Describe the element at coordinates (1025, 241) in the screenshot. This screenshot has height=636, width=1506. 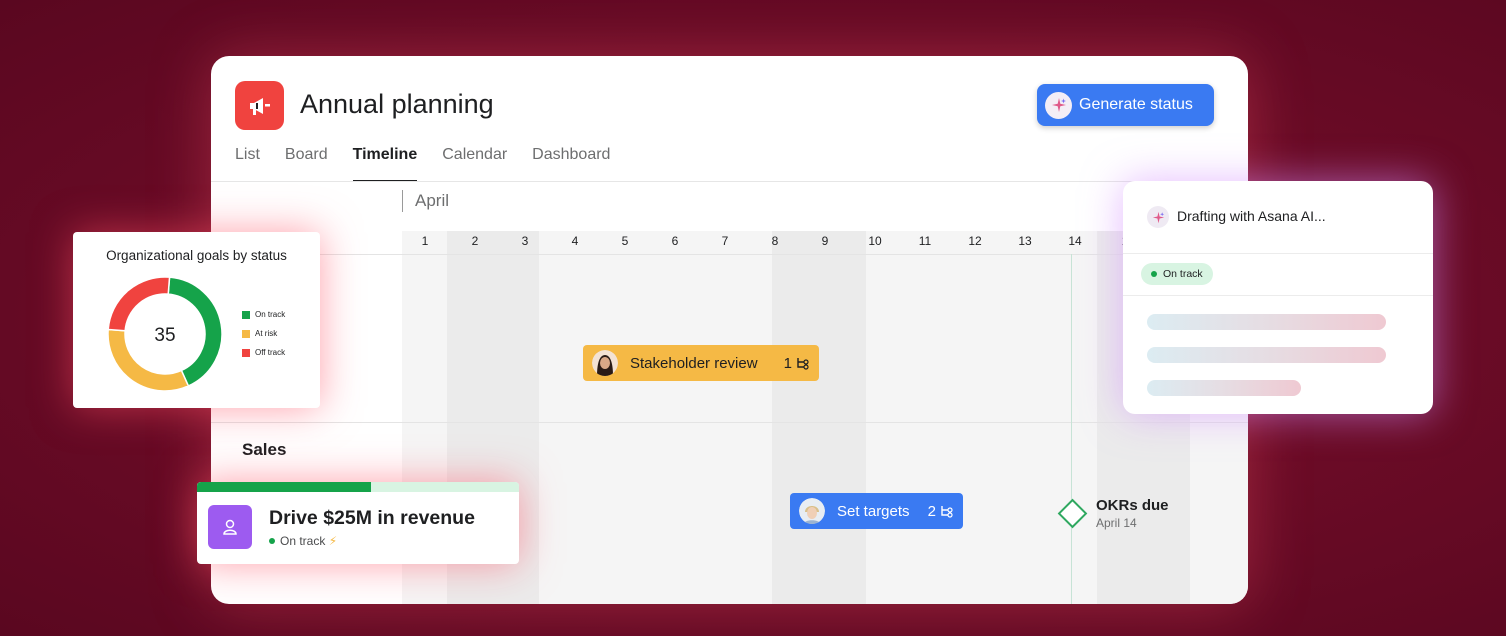
I see `day-label: 13` at that location.